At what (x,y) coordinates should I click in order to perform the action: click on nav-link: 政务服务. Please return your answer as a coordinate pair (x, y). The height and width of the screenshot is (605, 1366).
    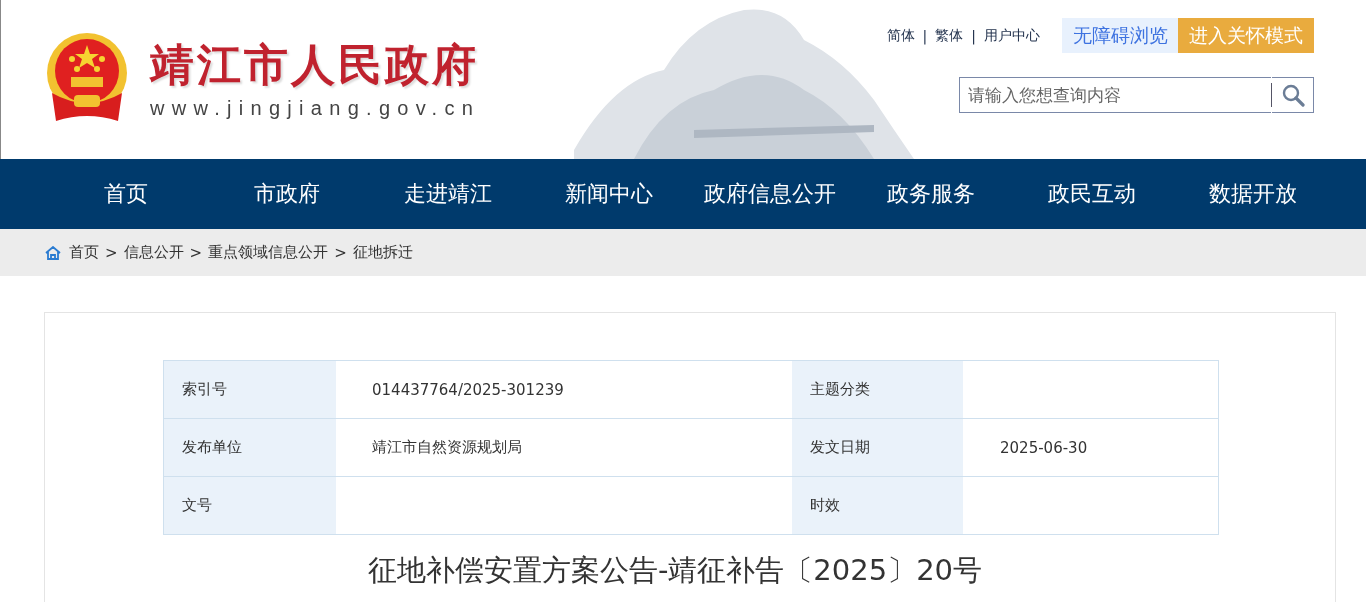
    Looking at the image, I should click on (930, 194).